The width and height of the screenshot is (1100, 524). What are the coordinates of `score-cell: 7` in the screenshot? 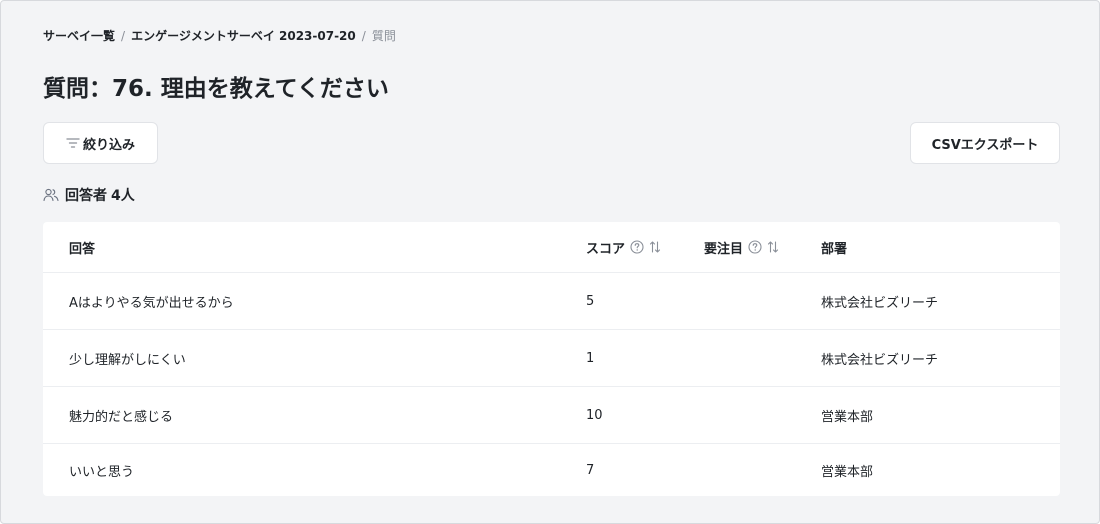 It's located at (590, 470).